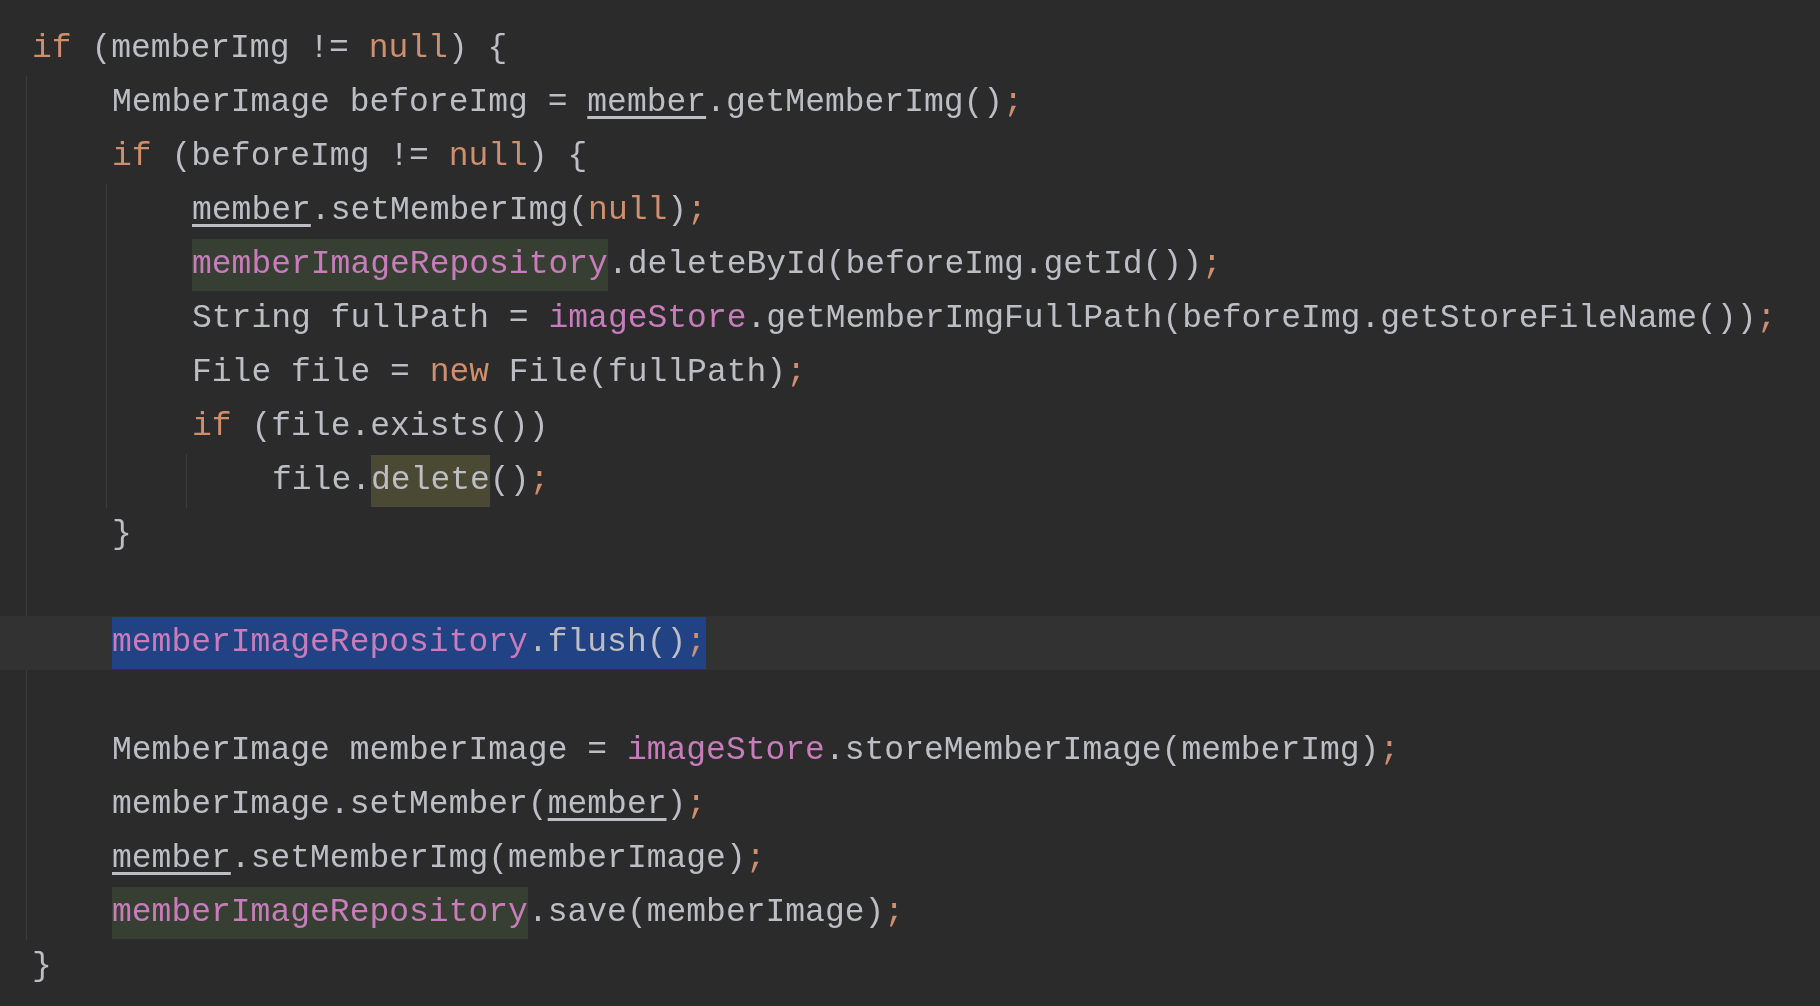 The image size is (1820, 1006). What do you see at coordinates (984, 319) in the screenshot?
I see `code-line: String fullPath = imageStore.getMemberImgFullPath(beforeImg.getStoreFileName());` at bounding box center [984, 319].